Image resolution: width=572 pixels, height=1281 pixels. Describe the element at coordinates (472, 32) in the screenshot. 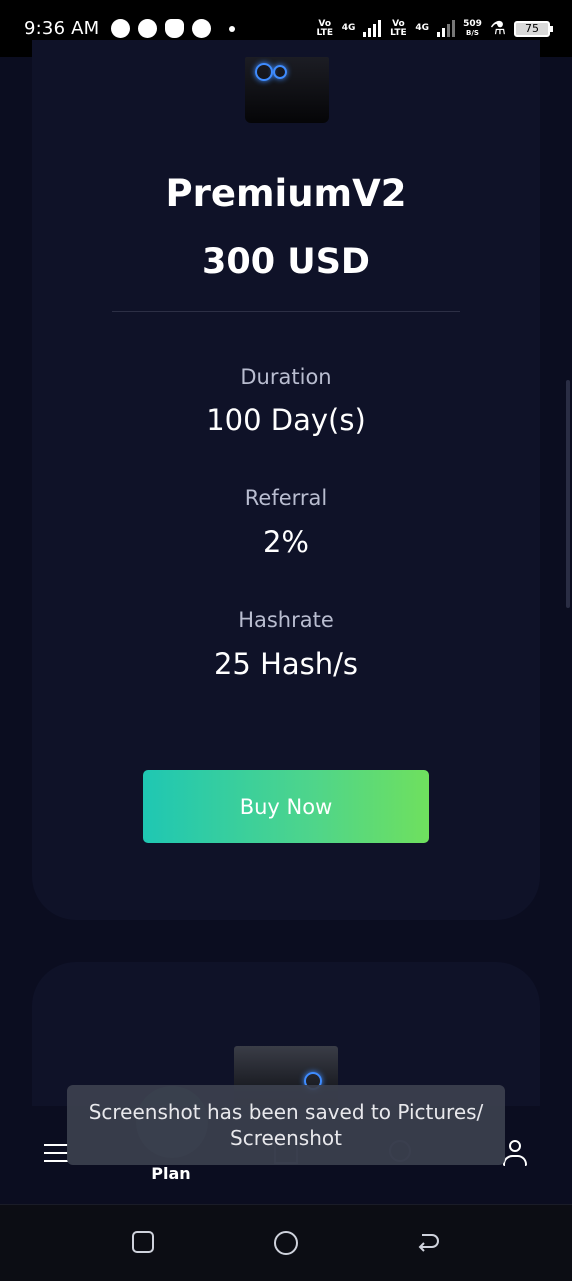

I see `speed-unit: B/S` at that location.